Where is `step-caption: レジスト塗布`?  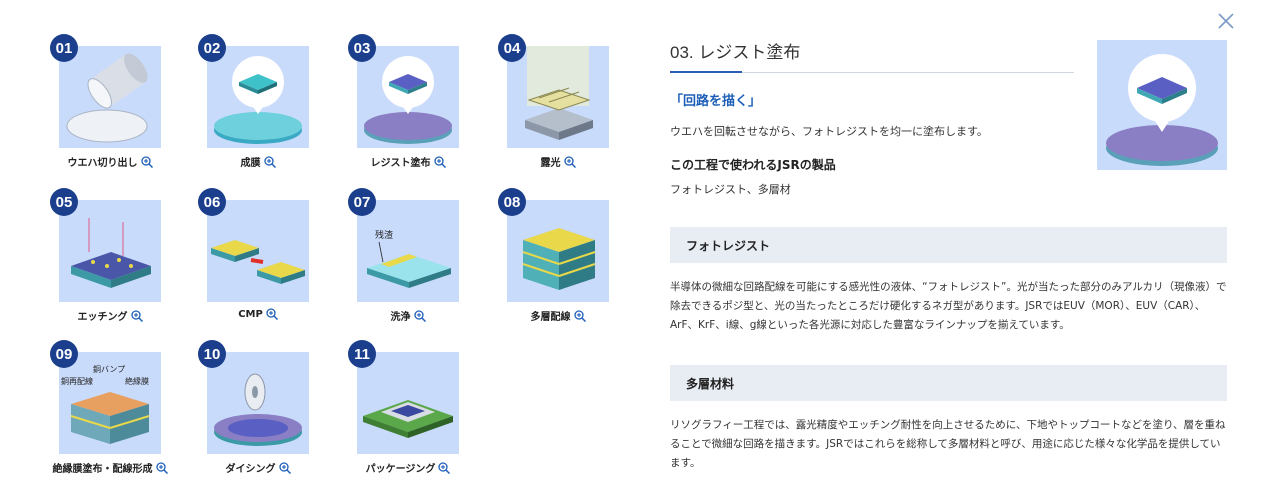 step-caption: レジスト塗布 is located at coordinates (408, 161).